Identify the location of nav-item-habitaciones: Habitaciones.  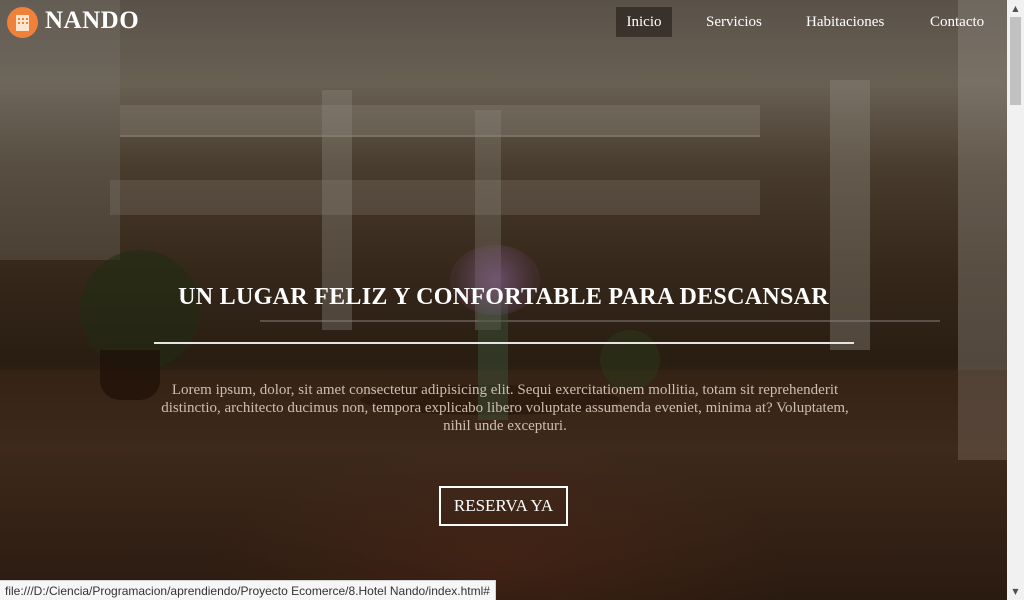
(845, 22).